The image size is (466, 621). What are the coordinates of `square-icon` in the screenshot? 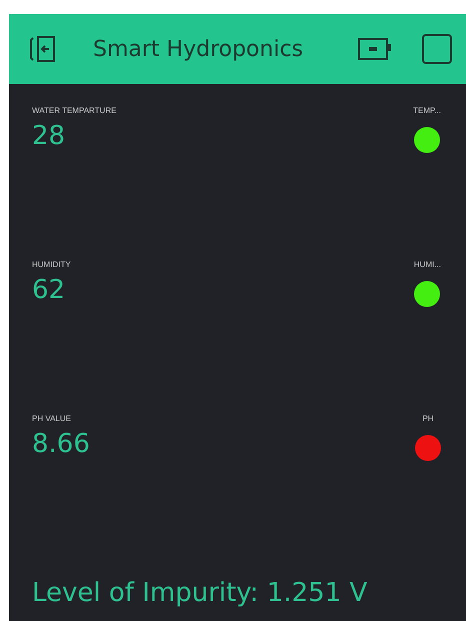 It's located at (437, 49).